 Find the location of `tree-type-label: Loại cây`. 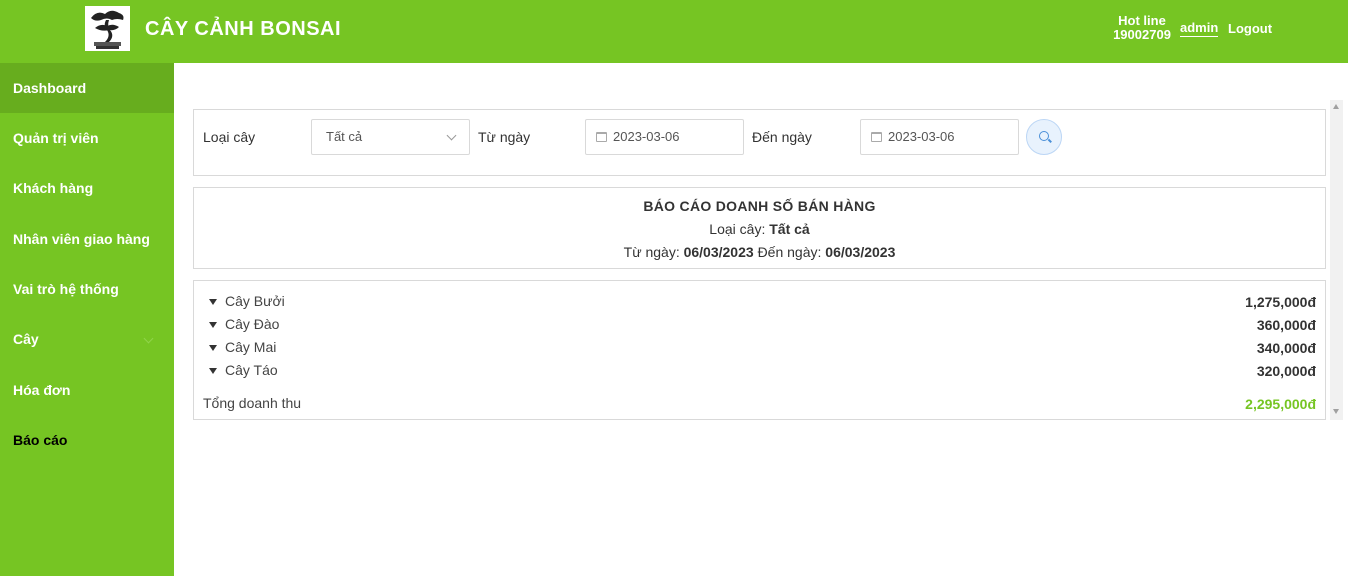

tree-type-label: Loại cây is located at coordinates (229, 137).